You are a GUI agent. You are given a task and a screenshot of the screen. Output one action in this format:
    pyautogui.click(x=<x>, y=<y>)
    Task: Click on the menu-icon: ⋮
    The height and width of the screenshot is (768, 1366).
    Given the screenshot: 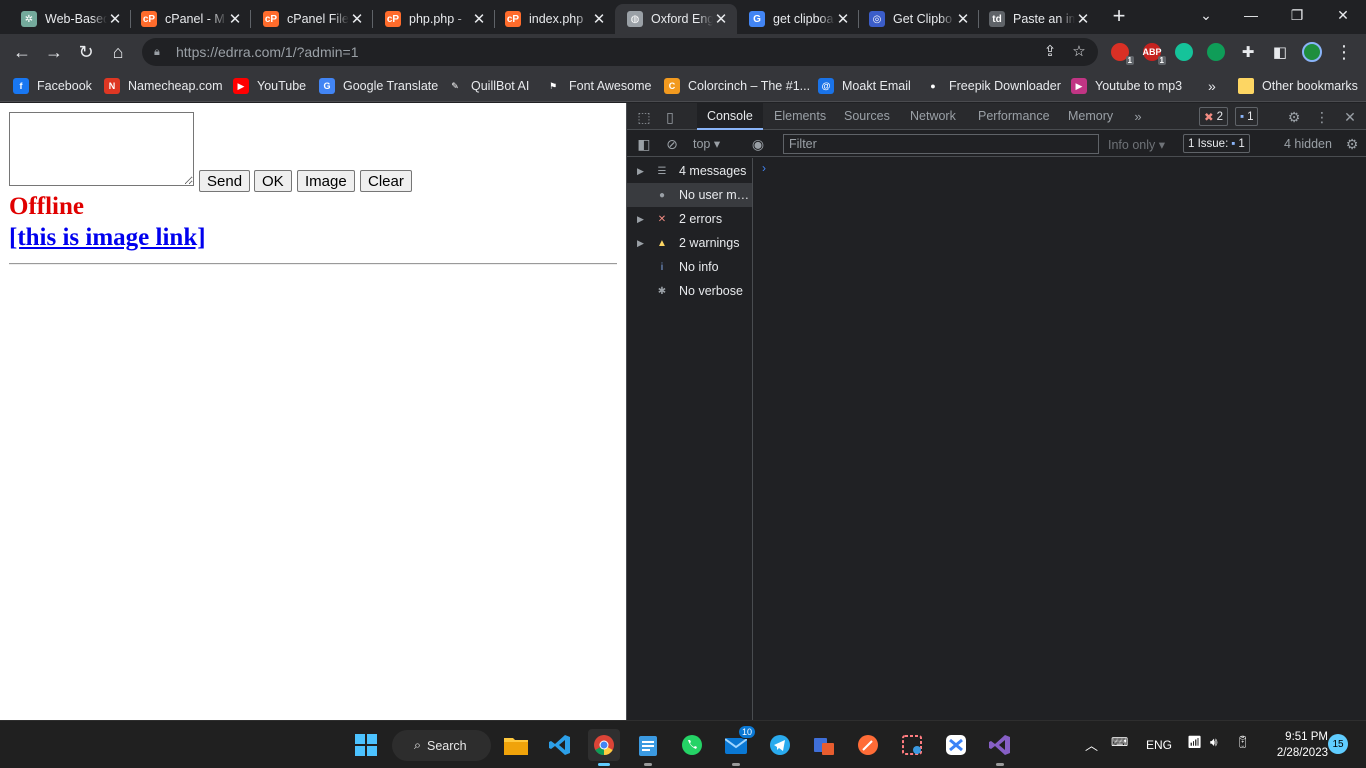 What is the action you would take?
    pyautogui.click(x=1344, y=52)
    